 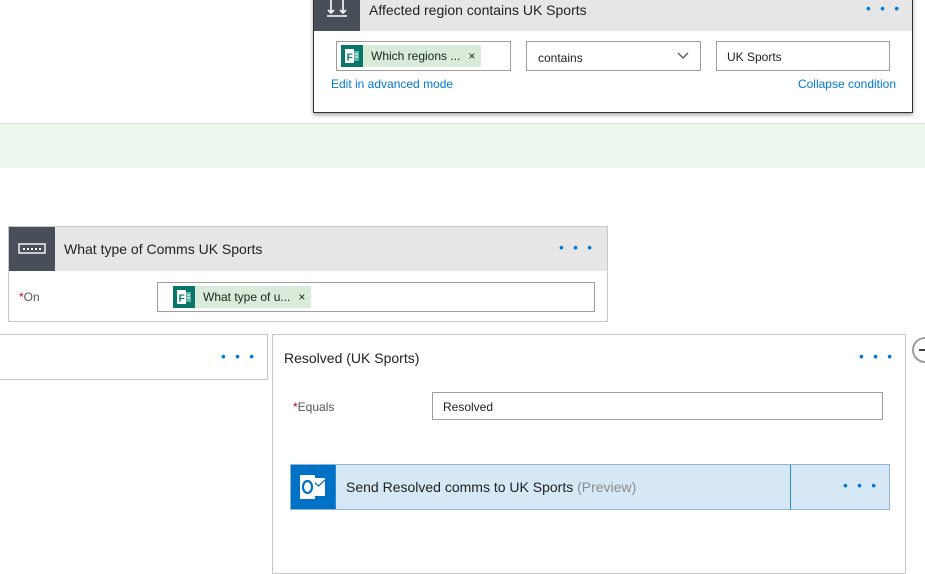 I want to click on dynamic-content-token: F Which regions ... ×, so click(x=411, y=56).